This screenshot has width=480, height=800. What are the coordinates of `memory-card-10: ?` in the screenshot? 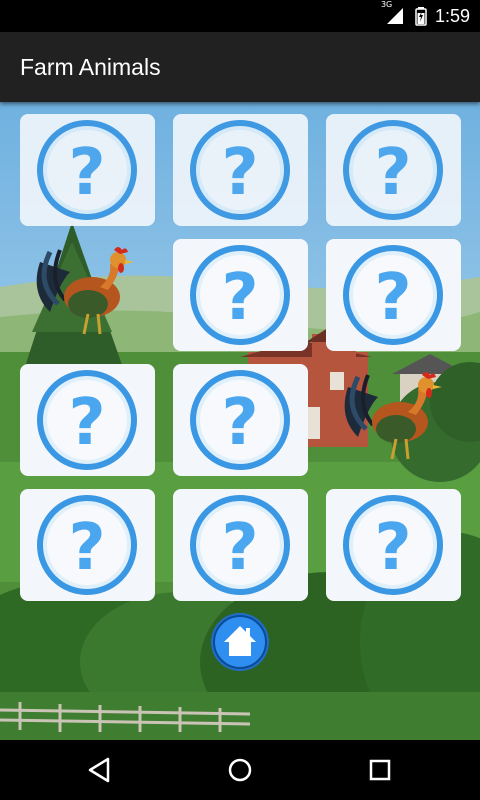 It's located at (87, 545).